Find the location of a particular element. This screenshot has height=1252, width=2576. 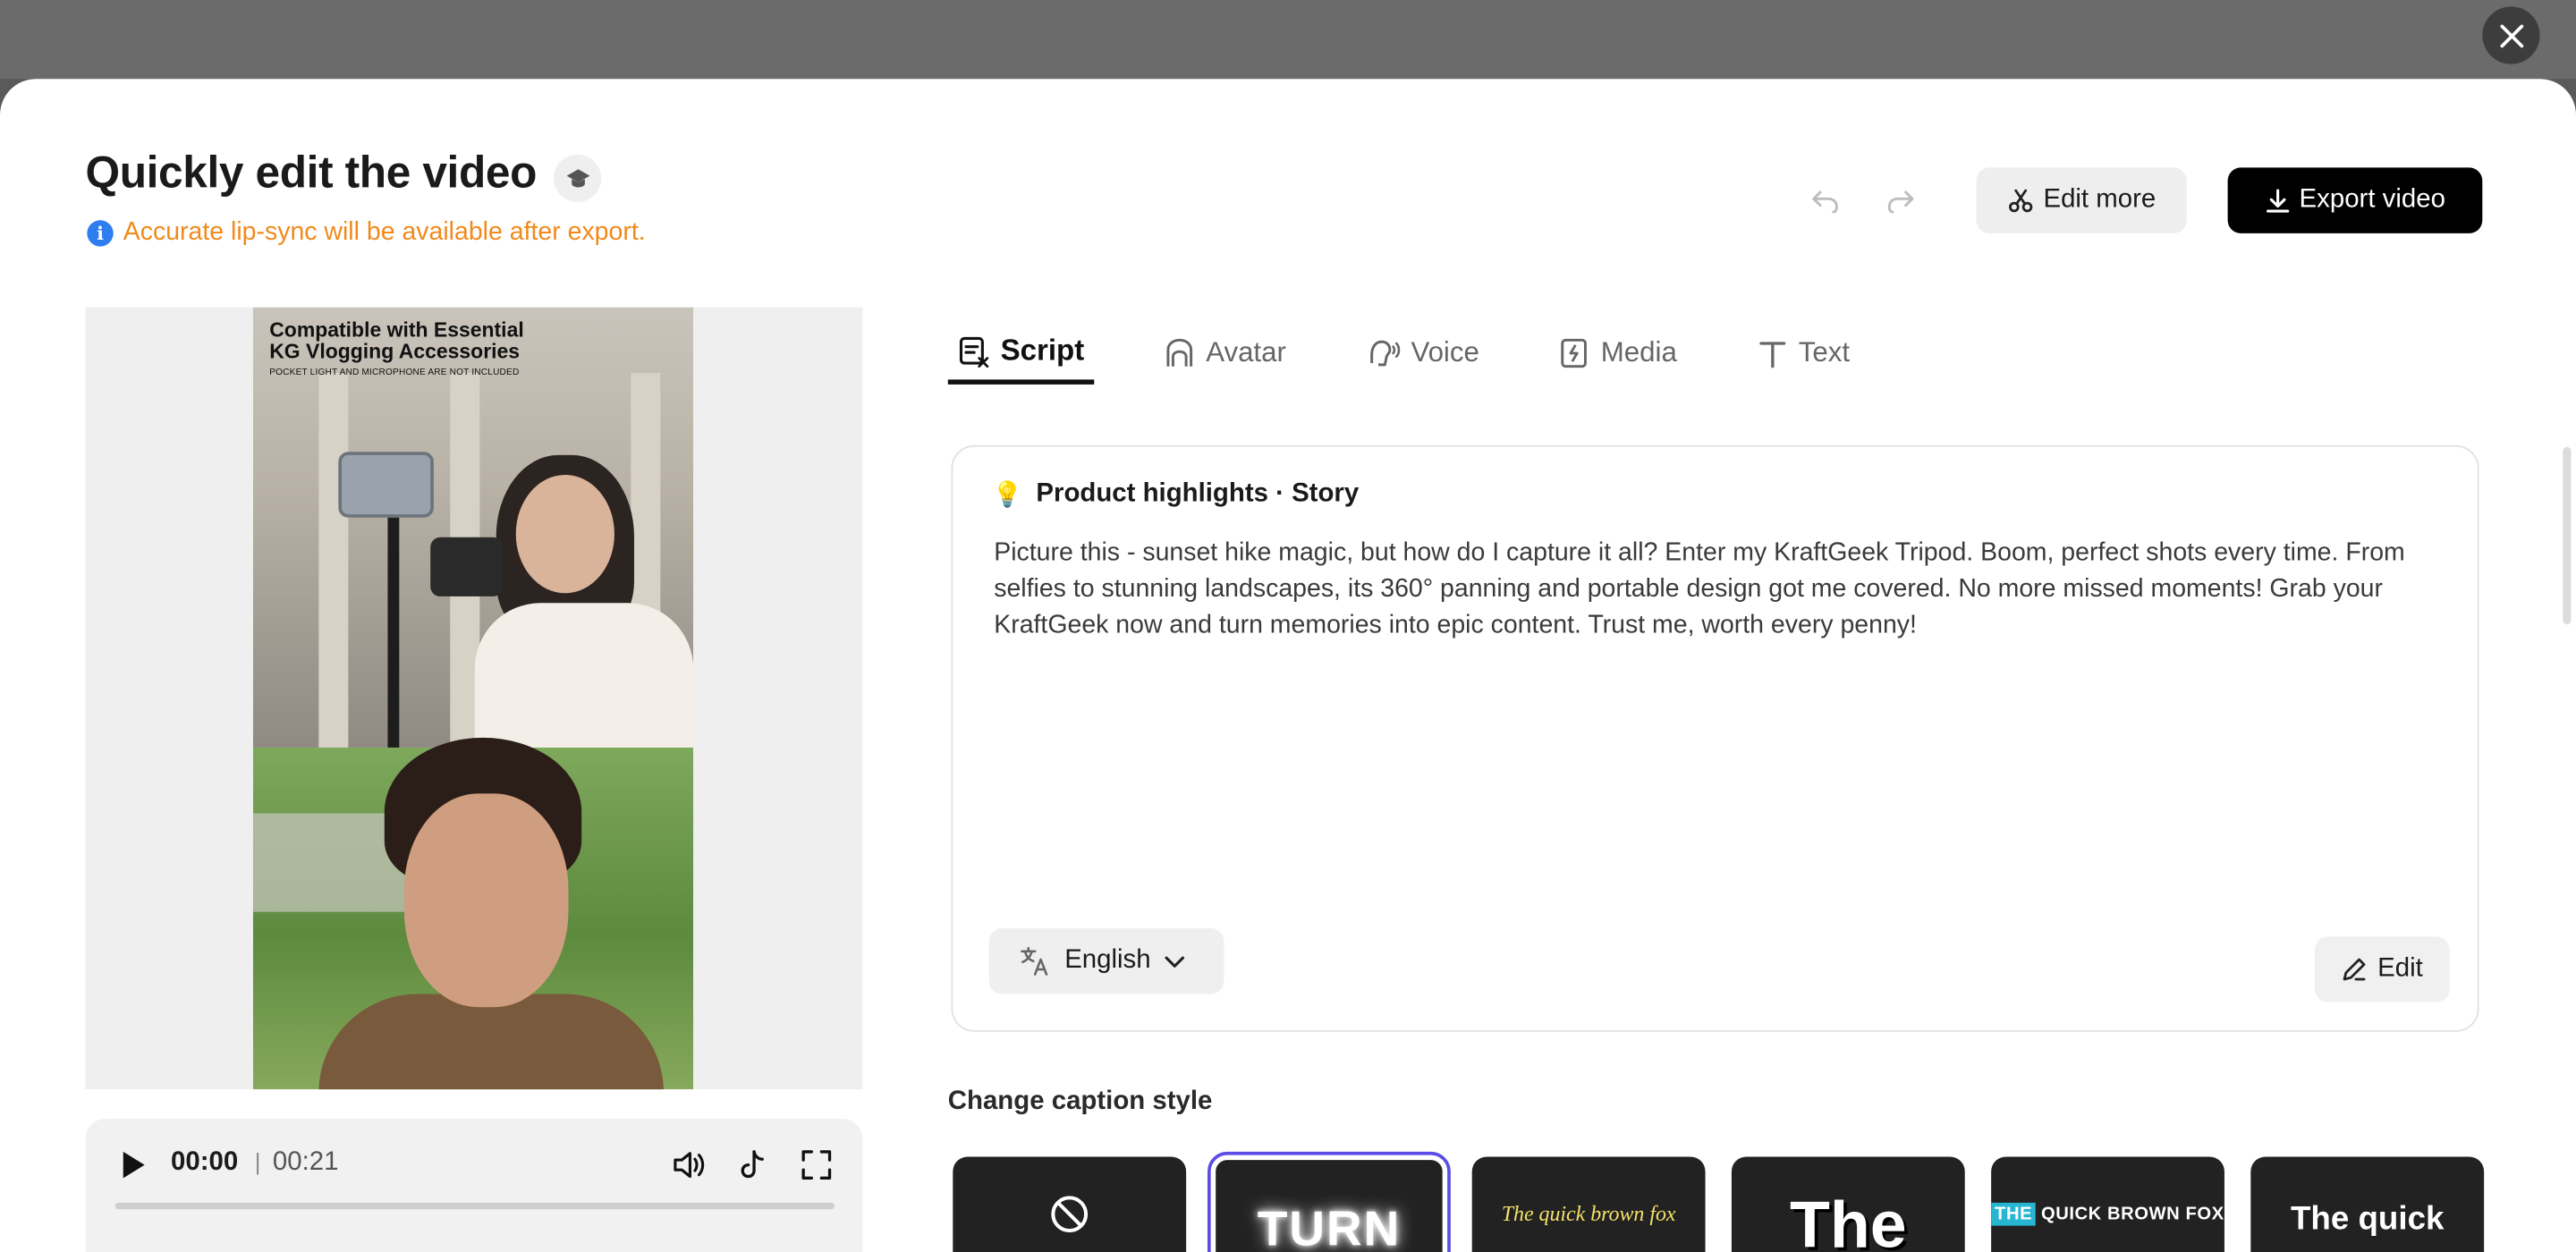

script-heading-text: Product highlights · Story is located at coordinates (1198, 493).